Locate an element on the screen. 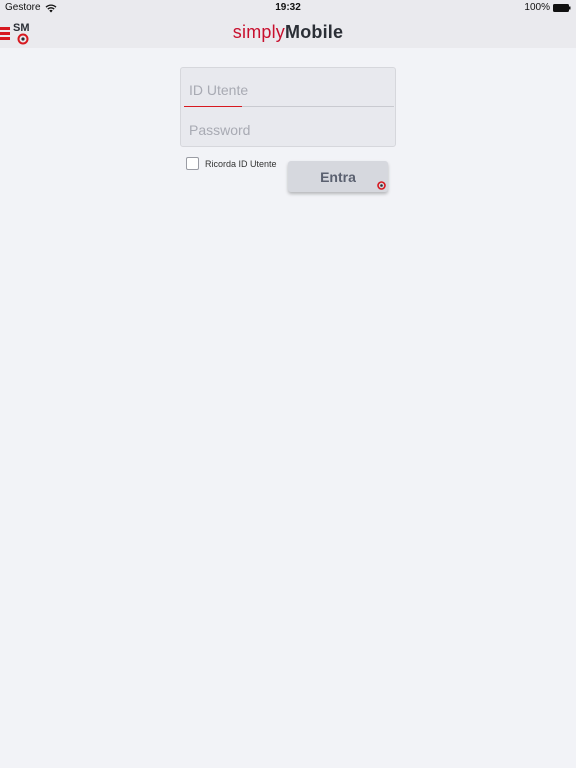  status-bar: Gestore 19:32 100% is located at coordinates (288, 8).